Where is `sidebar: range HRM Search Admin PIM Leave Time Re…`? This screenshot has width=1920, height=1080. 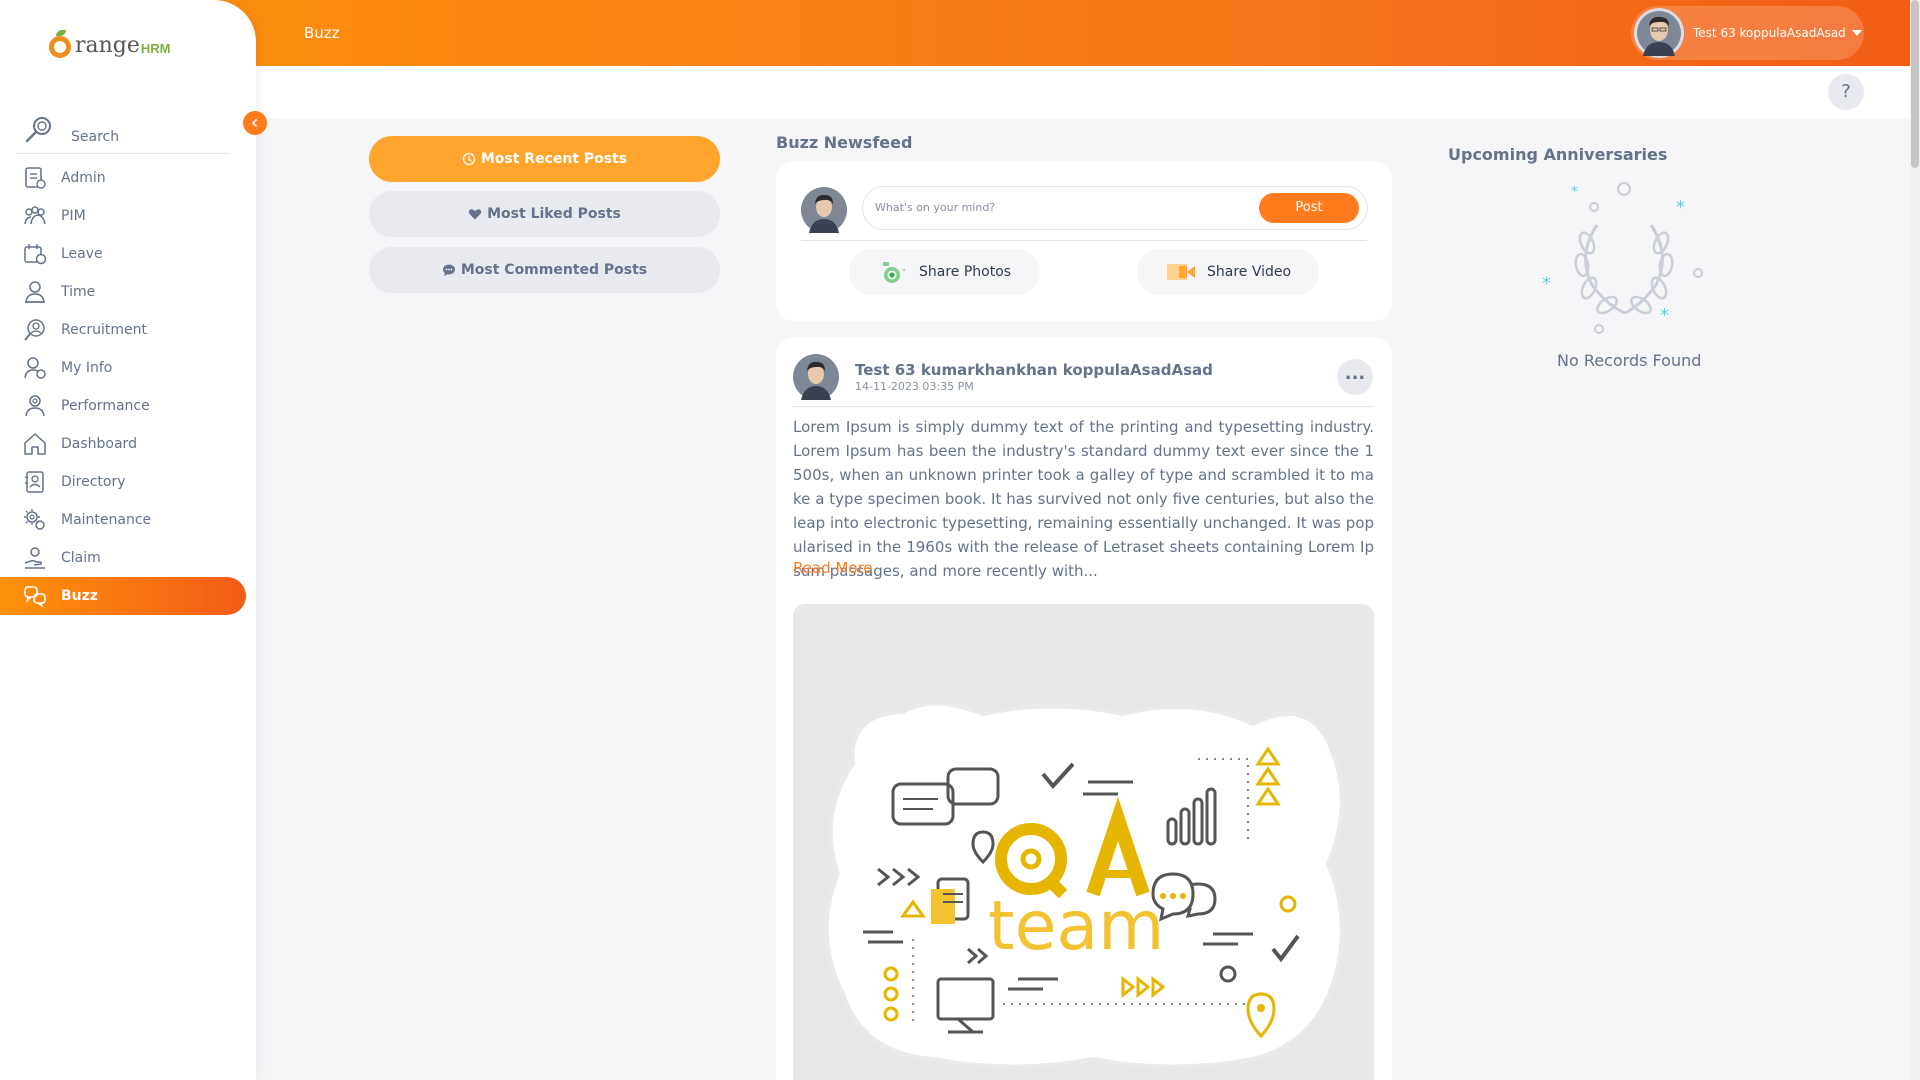 sidebar: range HRM Search Admin PIM Leave Time Re… is located at coordinates (128, 540).